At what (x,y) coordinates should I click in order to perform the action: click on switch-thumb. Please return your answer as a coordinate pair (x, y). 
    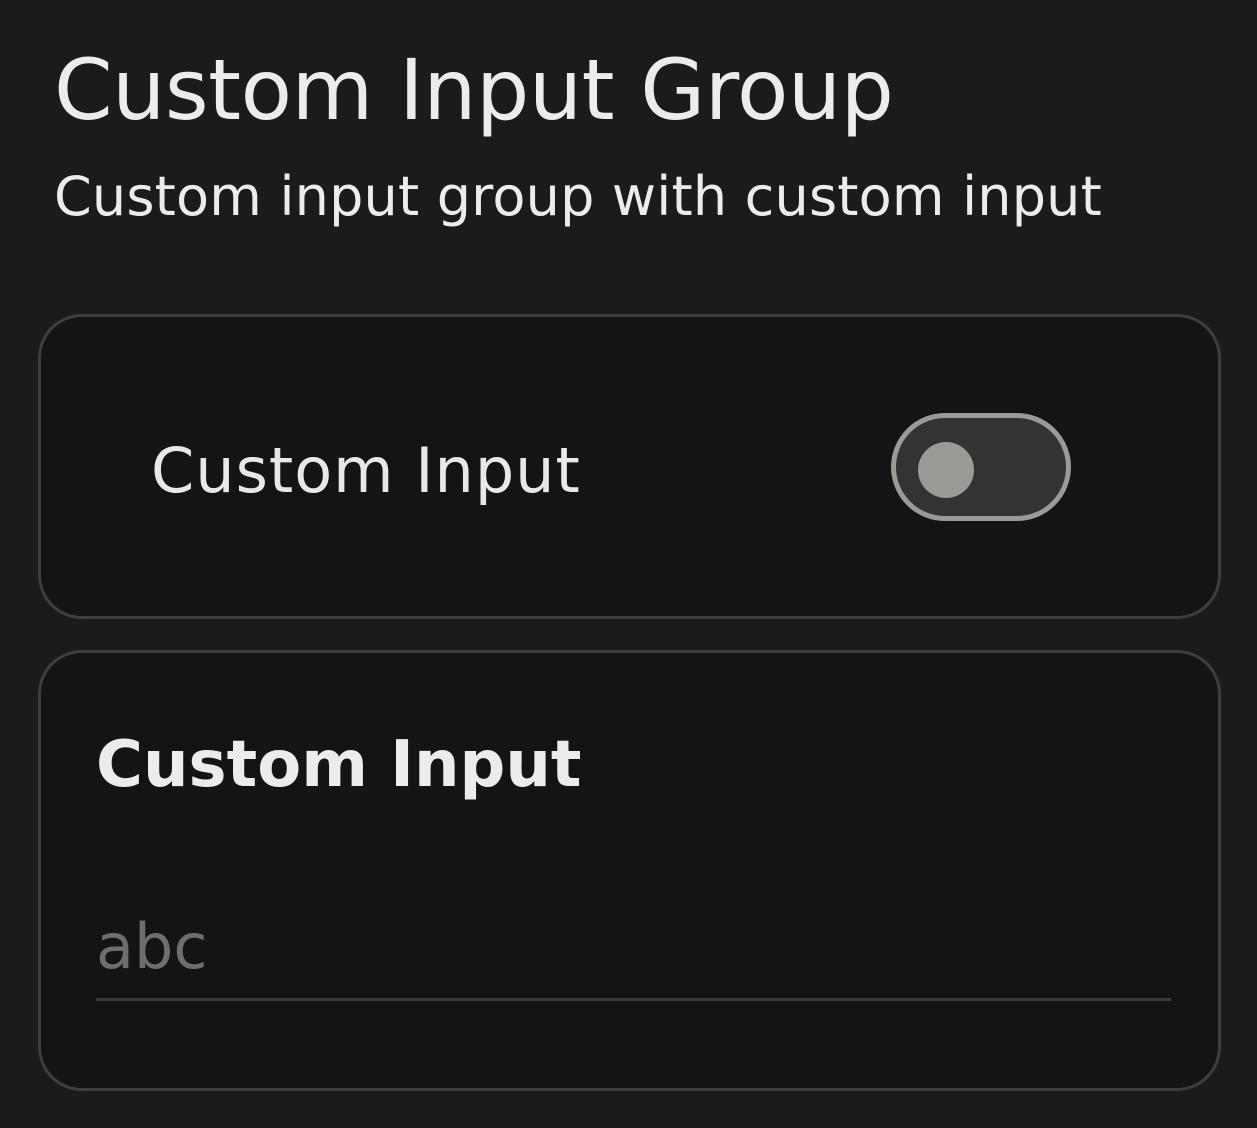
    Looking at the image, I should click on (946, 470).